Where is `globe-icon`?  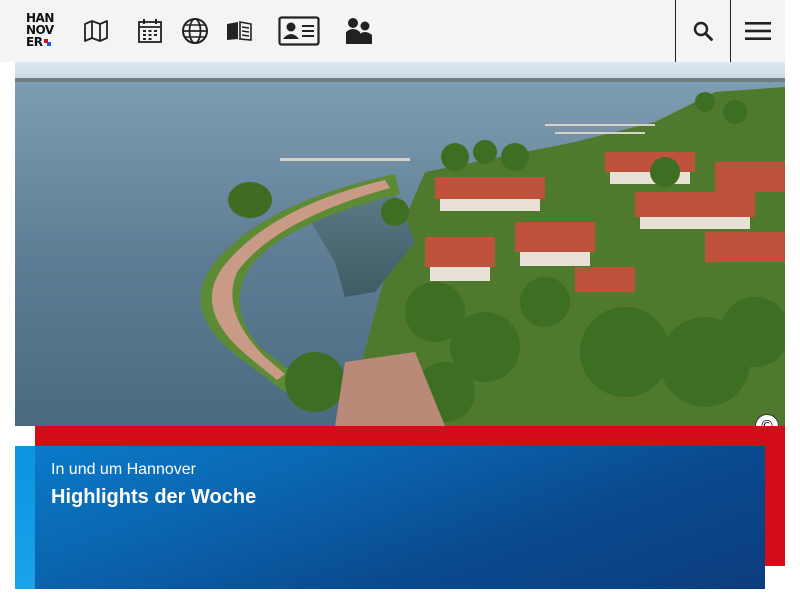 globe-icon is located at coordinates (195, 31).